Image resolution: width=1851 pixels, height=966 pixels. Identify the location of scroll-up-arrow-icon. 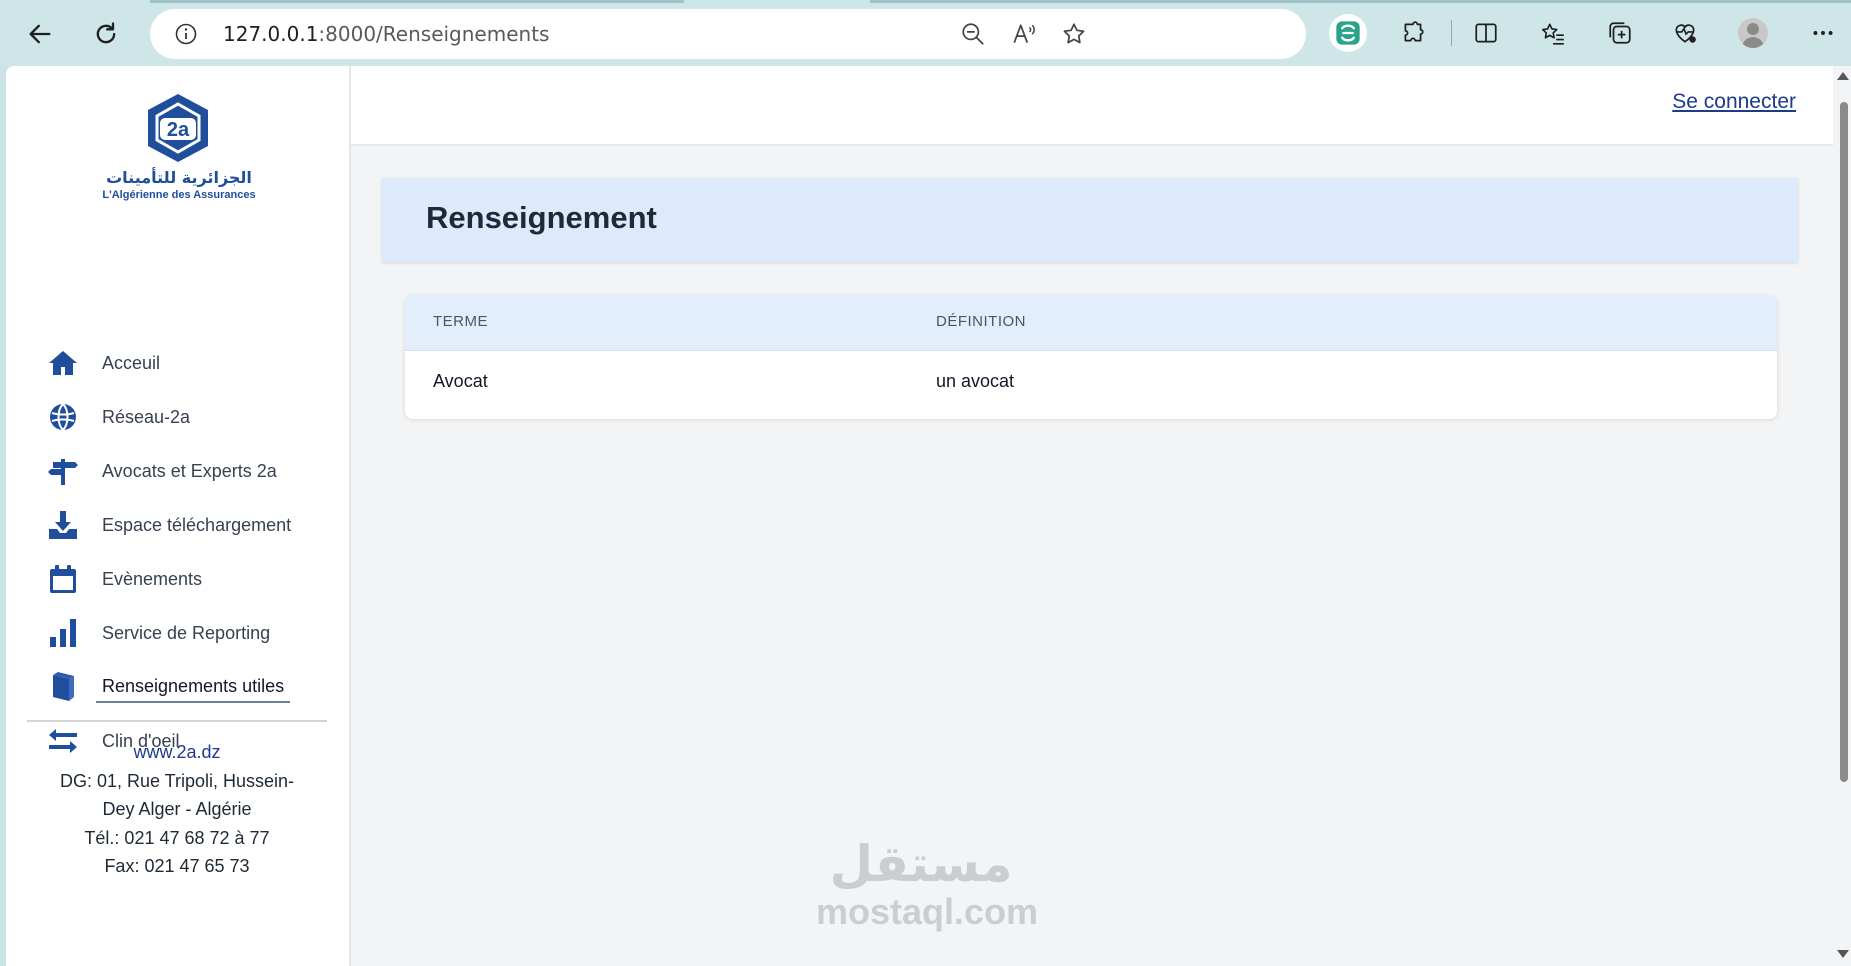
(1843, 76).